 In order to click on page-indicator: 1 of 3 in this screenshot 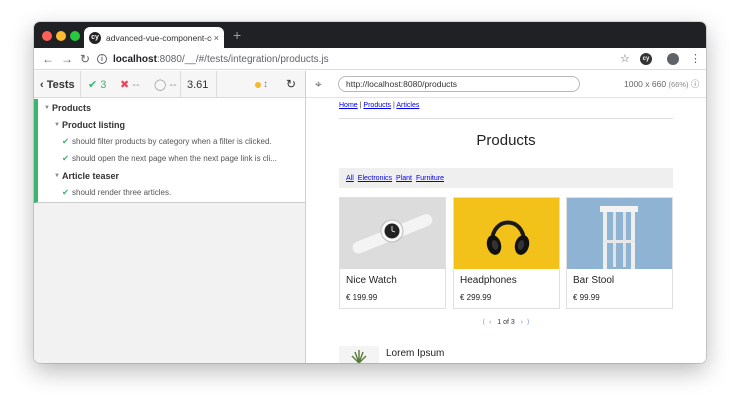, I will do `click(506, 322)`.